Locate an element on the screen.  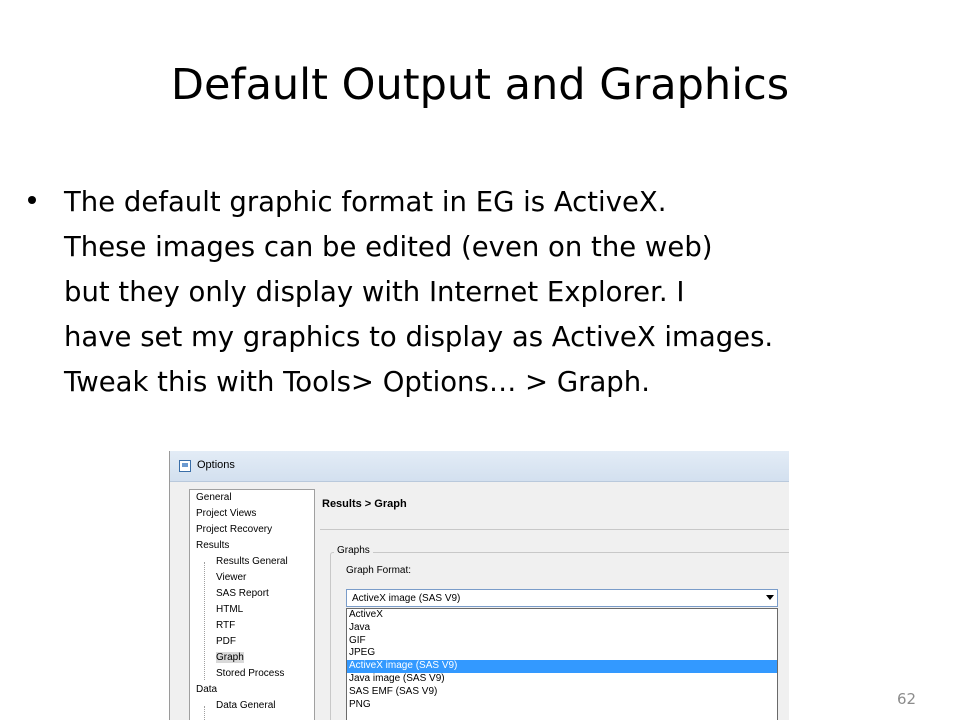
tree-item-results-general: Results General is located at coordinates (252, 562).